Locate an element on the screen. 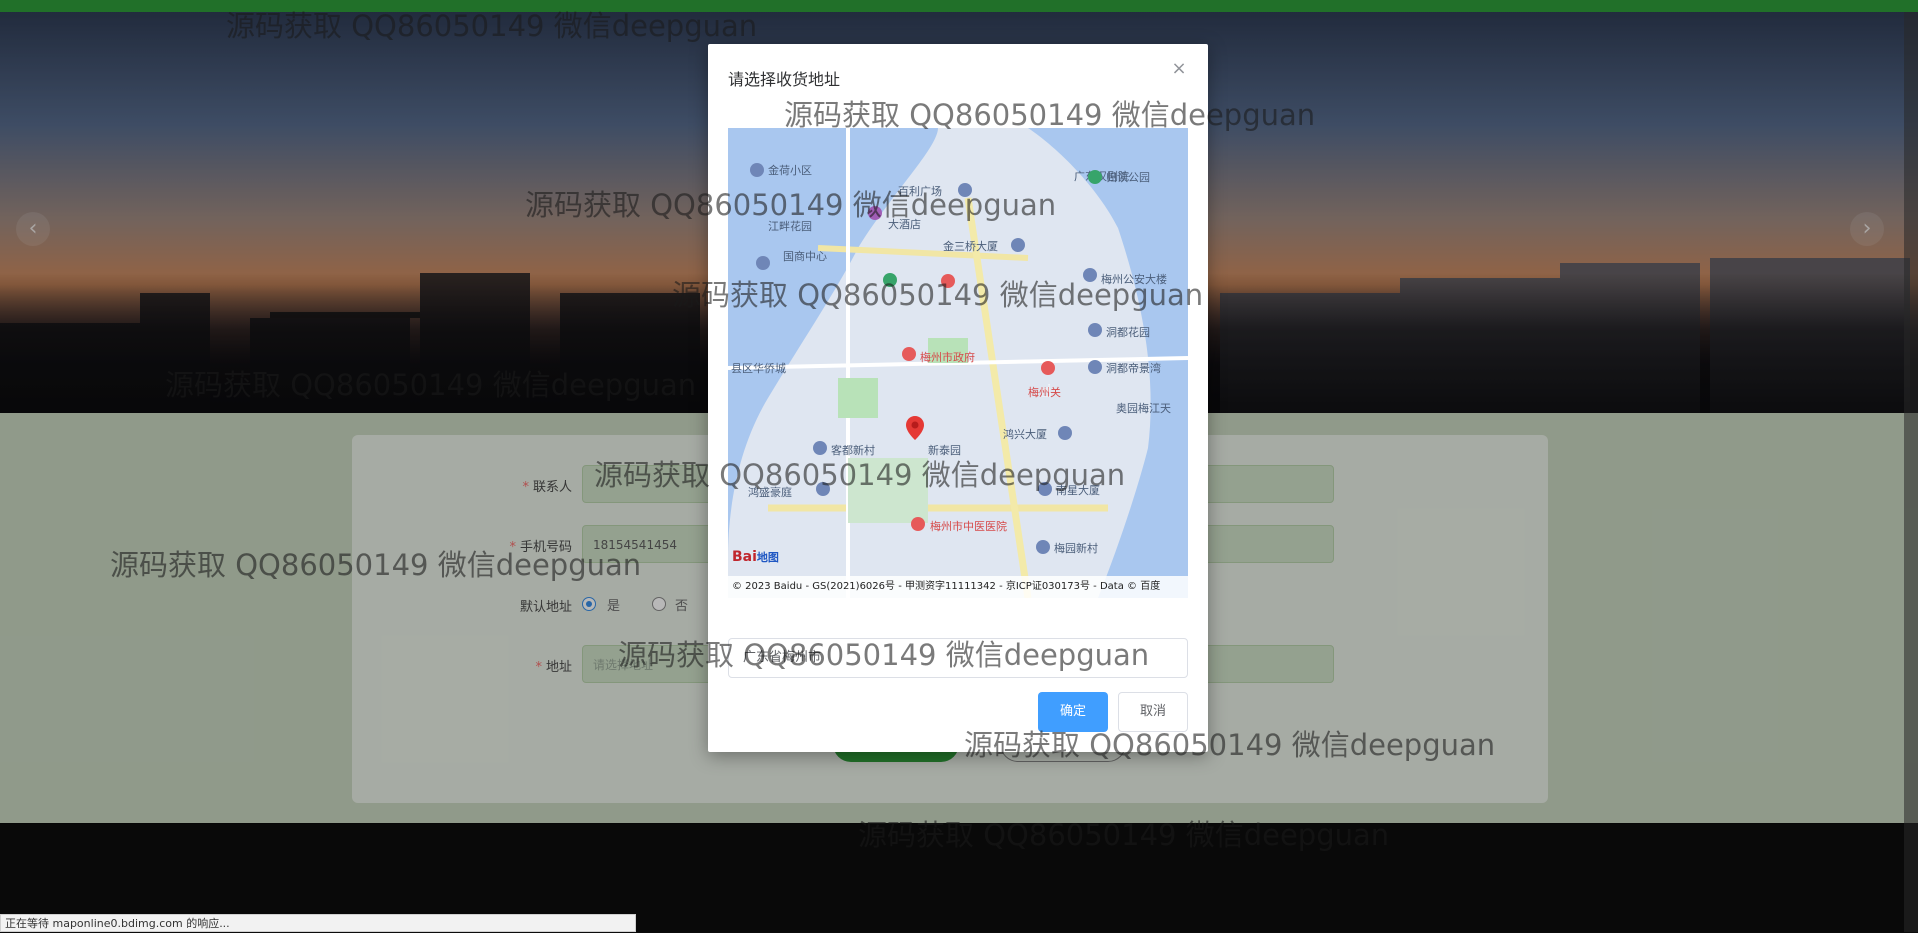 The image size is (1918, 933). map-label: 新泰园 is located at coordinates (944, 450).